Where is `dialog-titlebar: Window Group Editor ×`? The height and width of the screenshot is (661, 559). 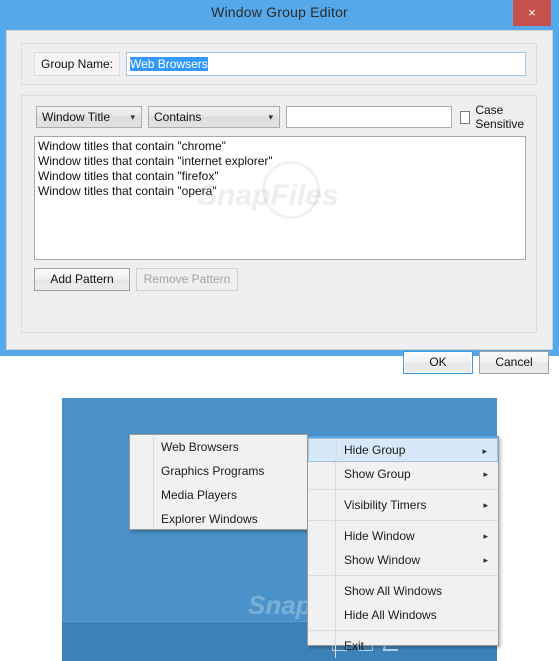
dialog-titlebar: Window Group Editor × is located at coordinates (279, 15).